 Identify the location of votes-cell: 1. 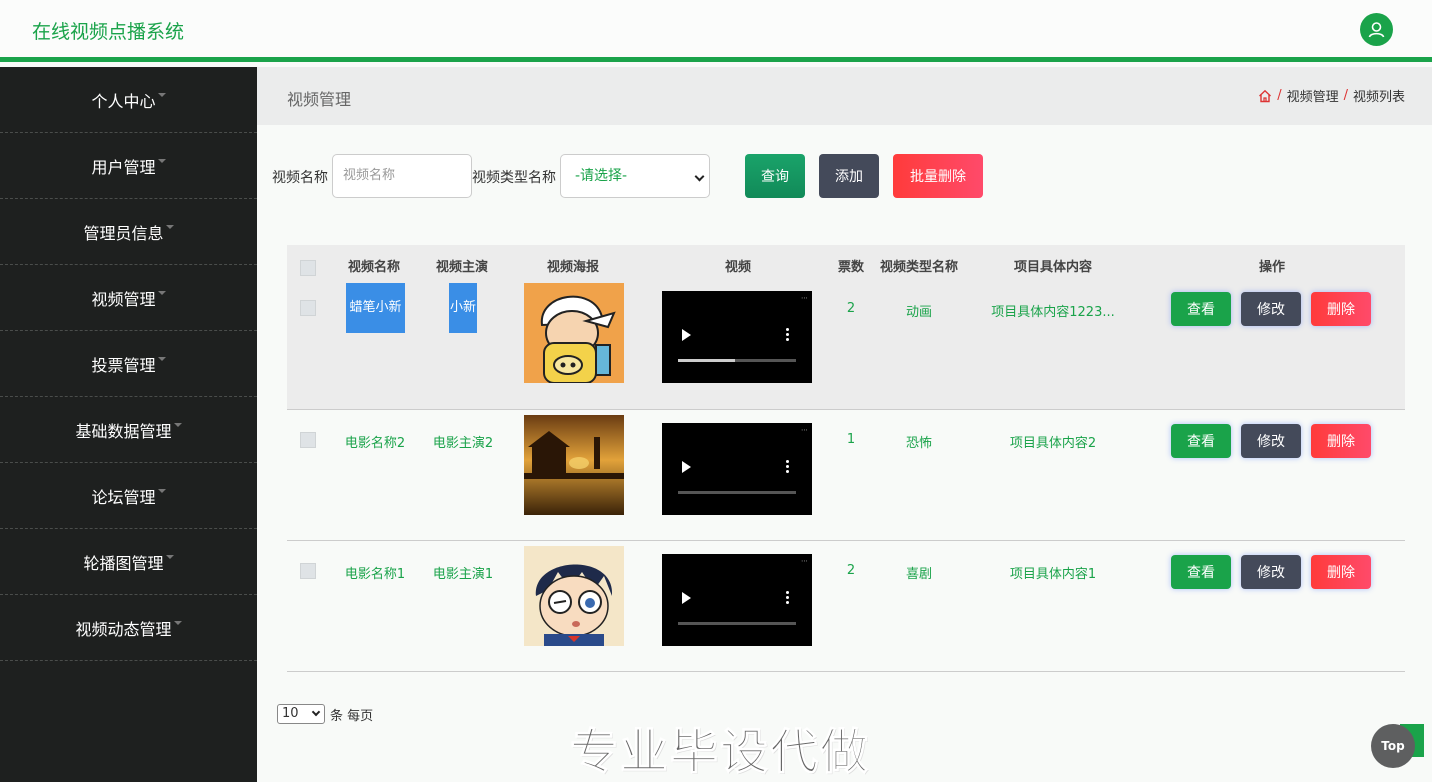
(851, 439).